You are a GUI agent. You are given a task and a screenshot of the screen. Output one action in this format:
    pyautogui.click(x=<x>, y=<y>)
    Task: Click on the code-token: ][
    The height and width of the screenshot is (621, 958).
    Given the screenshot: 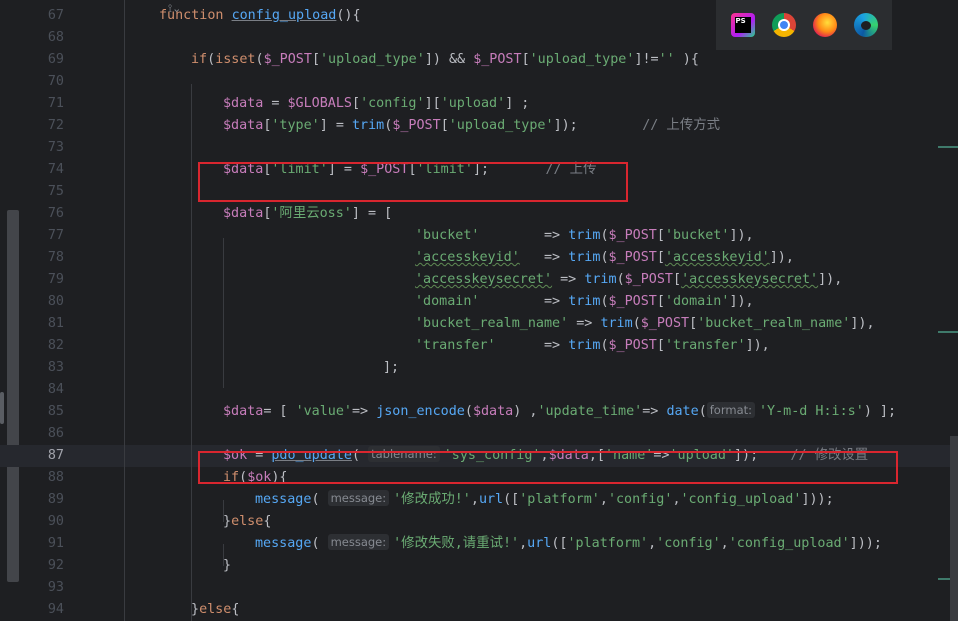 What is the action you would take?
    pyautogui.click(x=432, y=103)
    